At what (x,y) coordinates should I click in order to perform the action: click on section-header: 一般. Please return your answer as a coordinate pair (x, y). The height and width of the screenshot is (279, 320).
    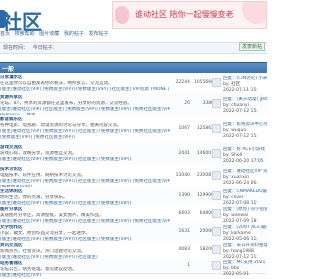
    Looking at the image, I should click on (133, 67).